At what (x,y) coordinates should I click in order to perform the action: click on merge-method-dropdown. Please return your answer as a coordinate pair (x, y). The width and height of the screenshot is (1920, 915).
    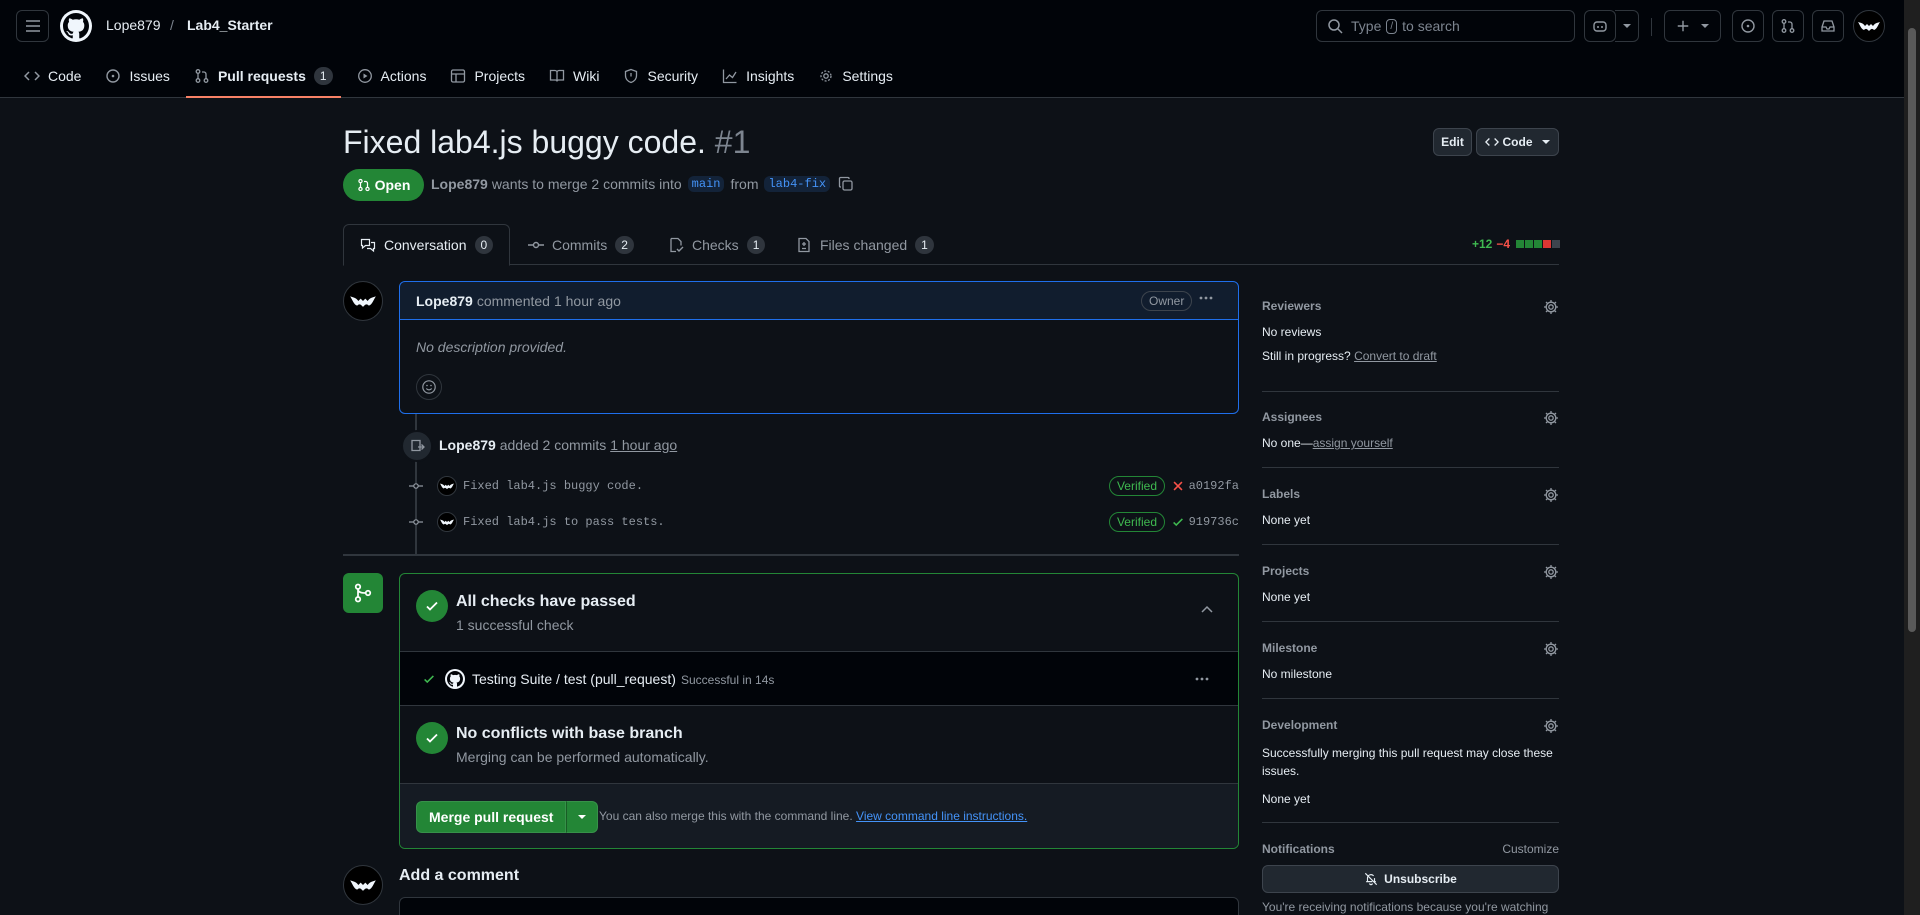
    Looking at the image, I should click on (582, 817).